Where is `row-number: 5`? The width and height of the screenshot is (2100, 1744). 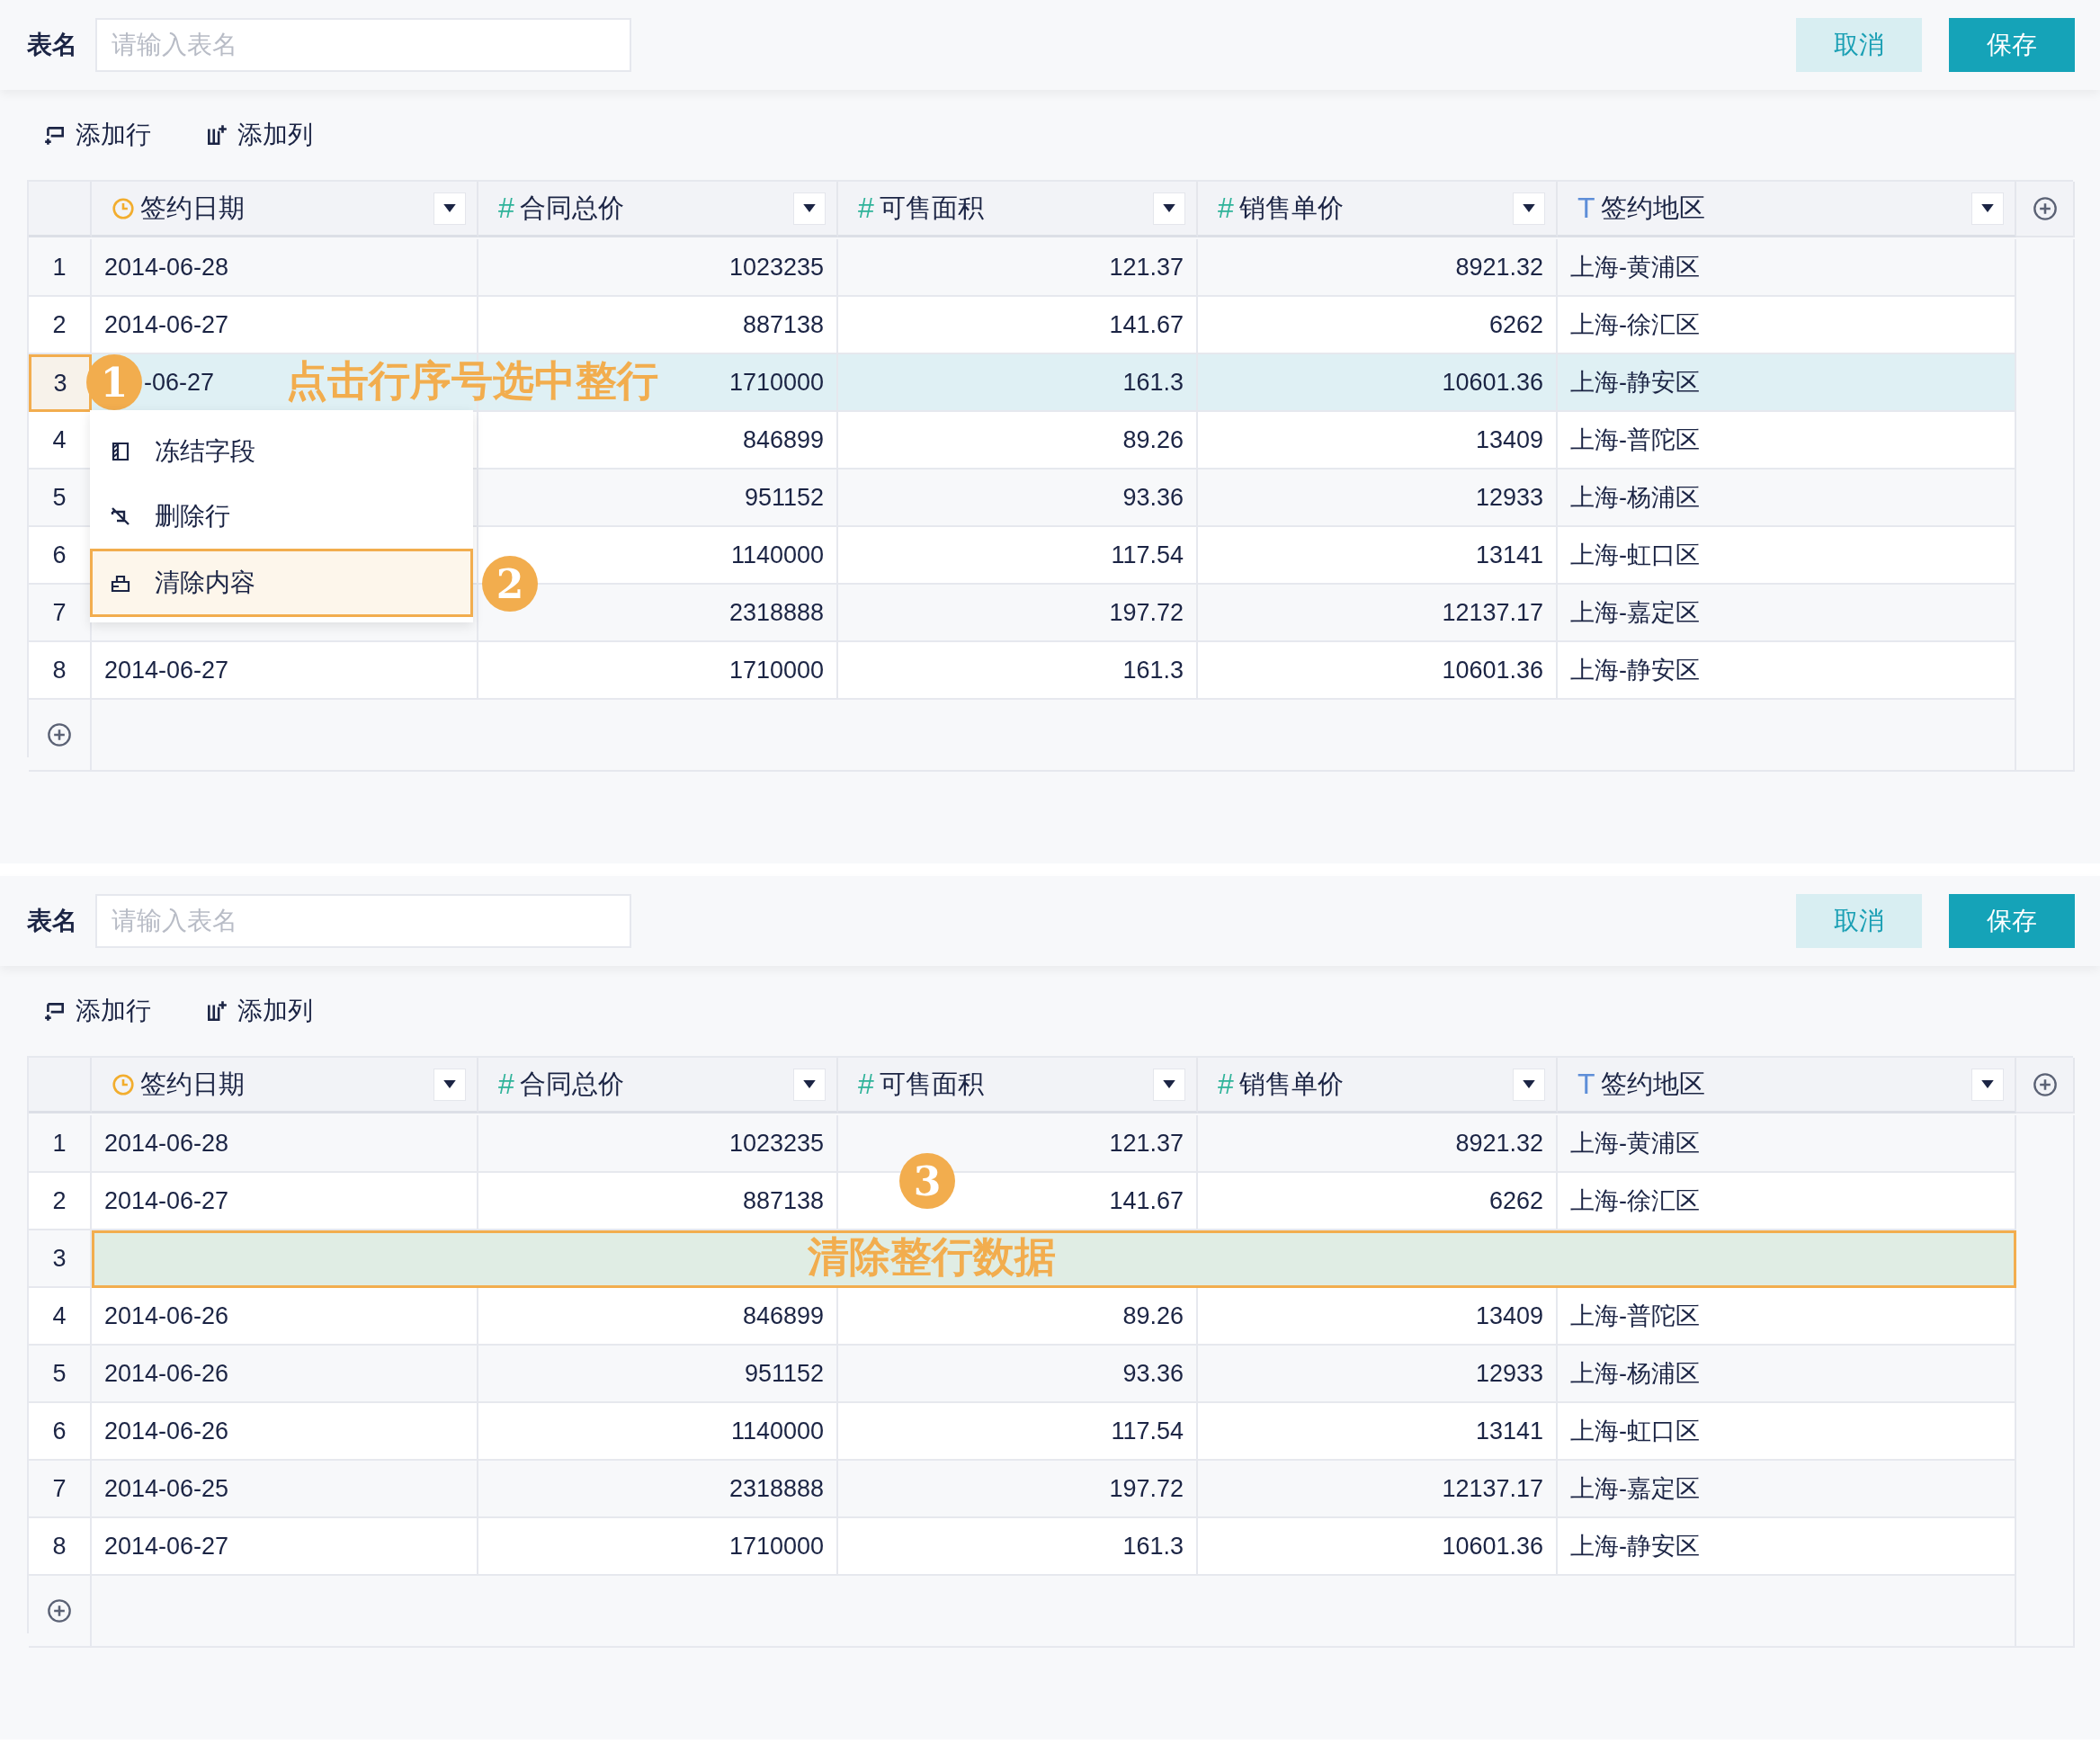
row-number: 5 is located at coordinates (61, 1374).